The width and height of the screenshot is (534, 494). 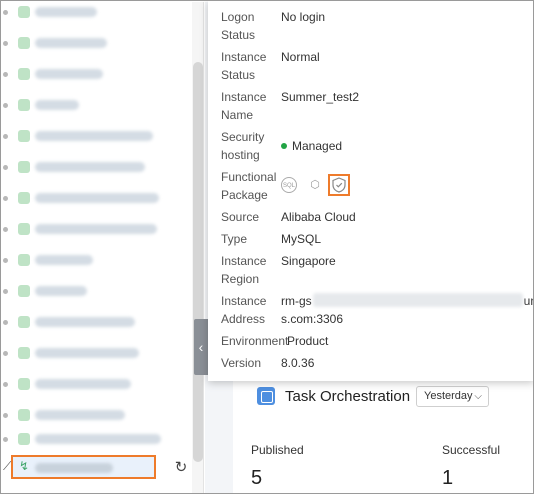 I want to click on instance-status-label: Instance Status, so click(x=244, y=66).